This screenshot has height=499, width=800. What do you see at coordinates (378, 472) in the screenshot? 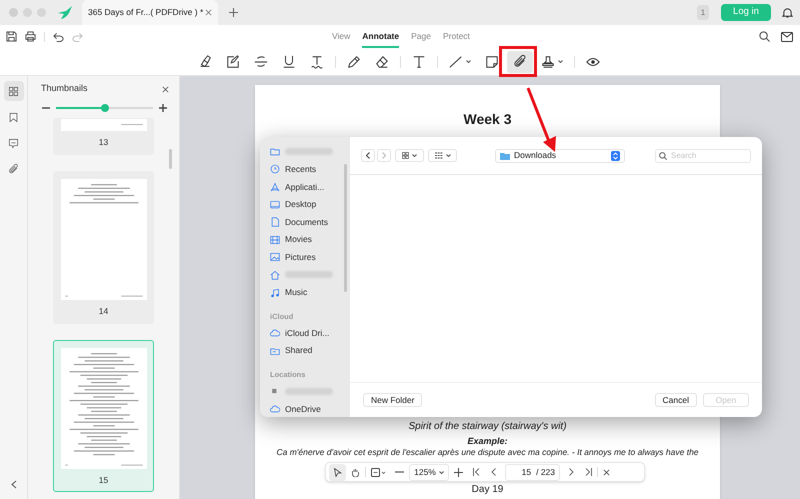
I see `page-layout-icon` at bounding box center [378, 472].